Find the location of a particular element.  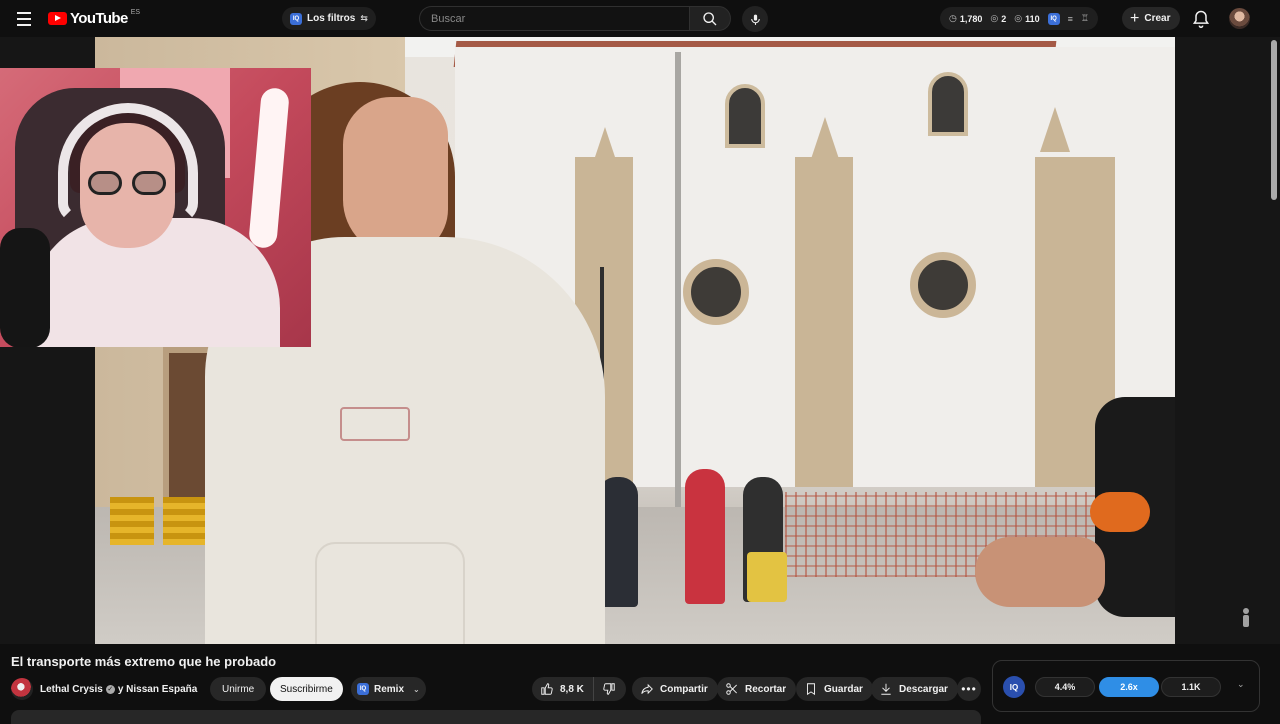

scene-hand is located at coordinates (1040, 572).